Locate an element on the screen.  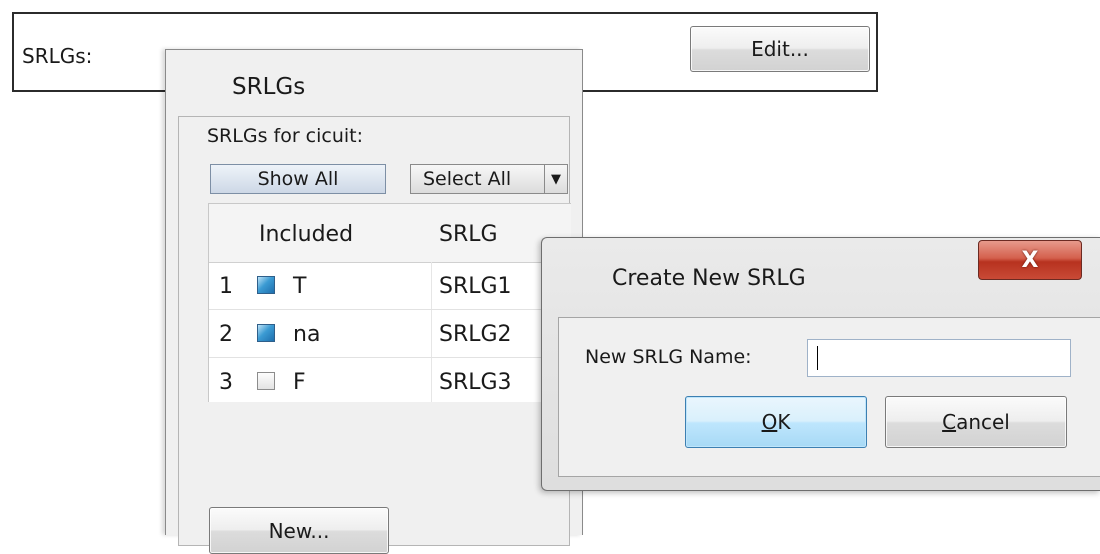
triangle-down-icon: ▼ is located at coordinates (555, 179).